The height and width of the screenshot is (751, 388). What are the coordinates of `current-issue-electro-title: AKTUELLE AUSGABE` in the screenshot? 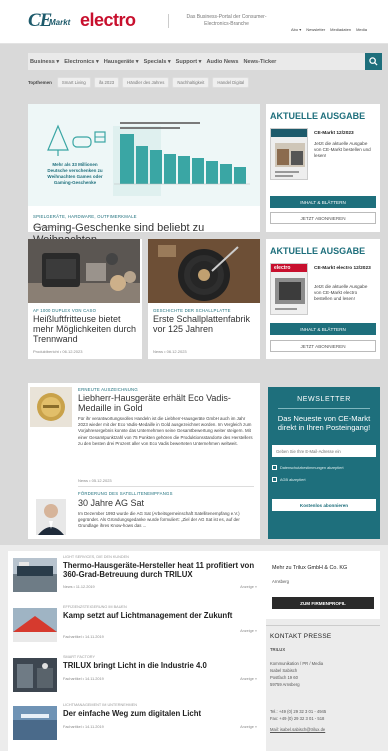 It's located at (318, 251).